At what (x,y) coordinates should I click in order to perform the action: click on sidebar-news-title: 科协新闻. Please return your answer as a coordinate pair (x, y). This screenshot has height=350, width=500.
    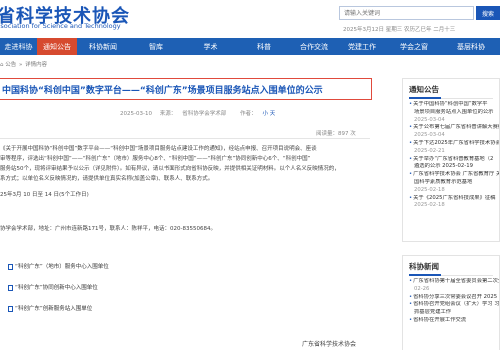
    Looking at the image, I should click on (424, 266).